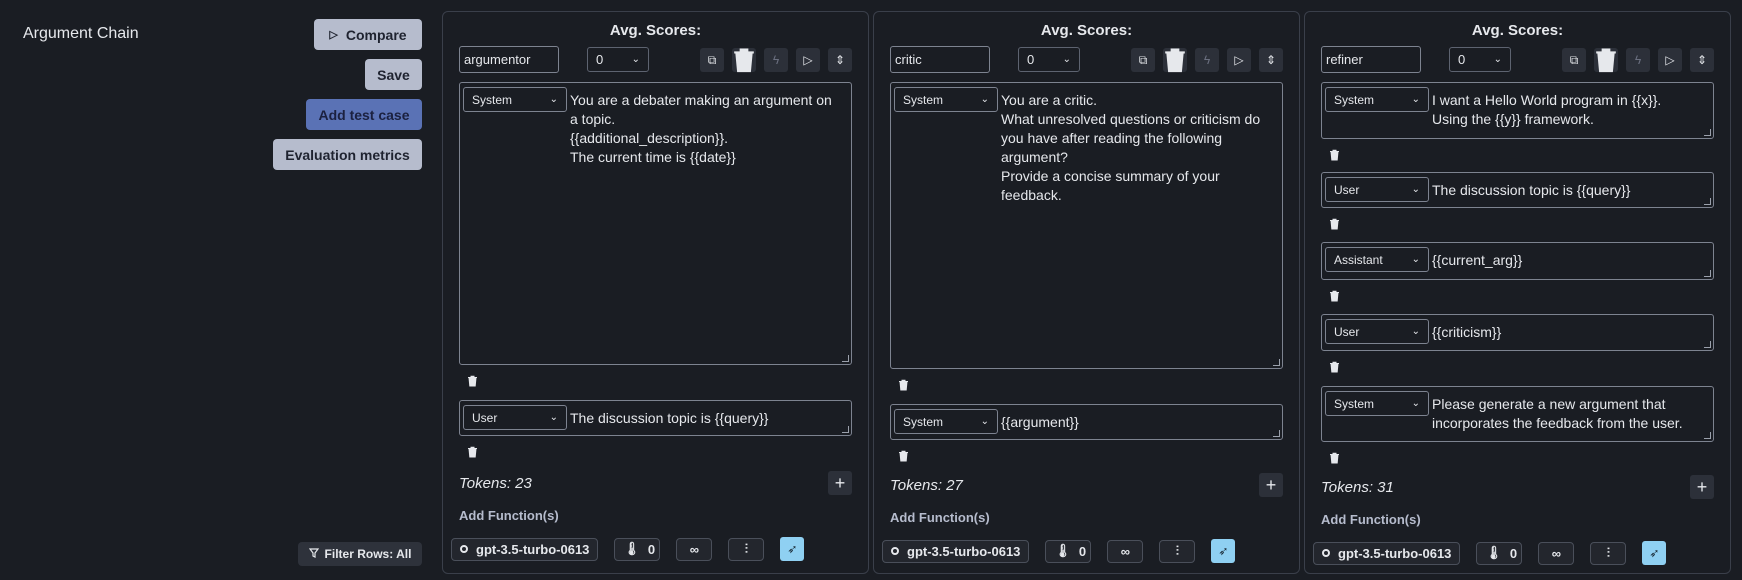 The height and width of the screenshot is (580, 1742). What do you see at coordinates (368, 34) in the screenshot?
I see `compare-button: ▷ Compare` at bounding box center [368, 34].